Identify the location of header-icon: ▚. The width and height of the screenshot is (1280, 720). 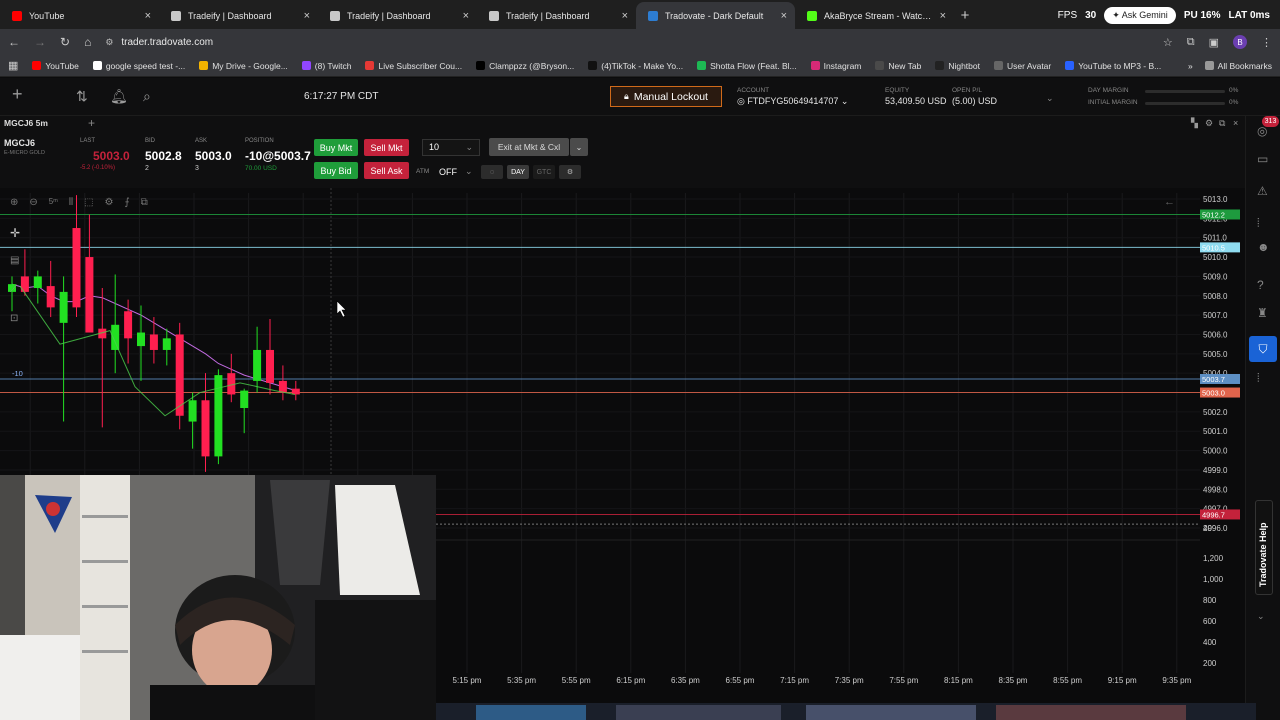
(1194, 123).